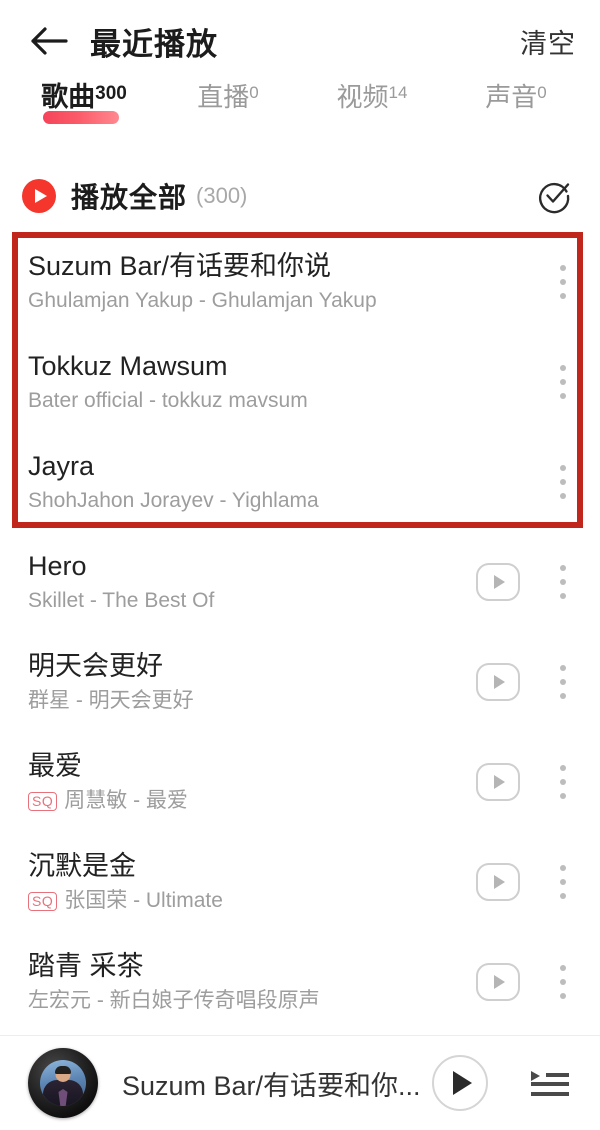 This screenshot has width=600, height=1130. What do you see at coordinates (511, 97) in the screenshot?
I see `tab-audio-label: 声音` at bounding box center [511, 97].